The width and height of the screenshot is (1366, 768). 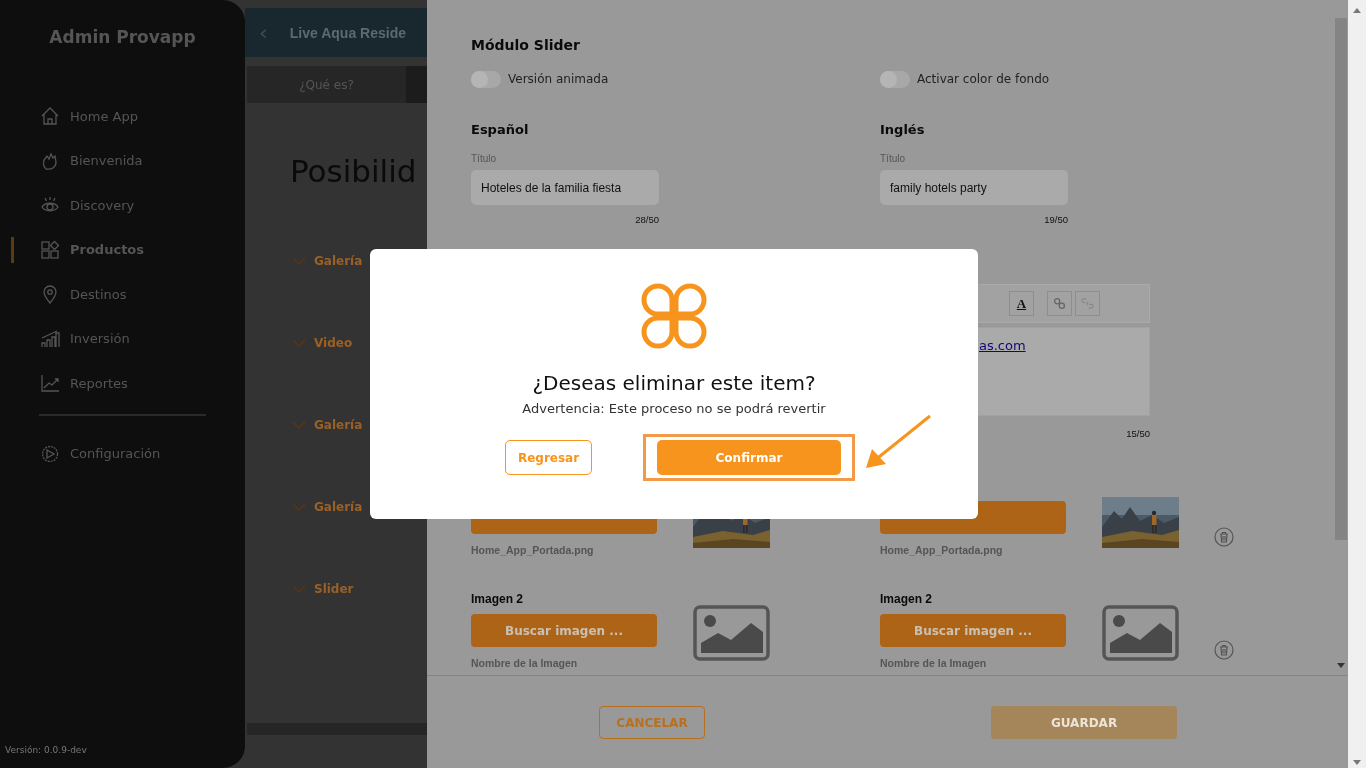 What do you see at coordinates (558, 79) in the screenshot?
I see `toggle-label: Versión animada` at bounding box center [558, 79].